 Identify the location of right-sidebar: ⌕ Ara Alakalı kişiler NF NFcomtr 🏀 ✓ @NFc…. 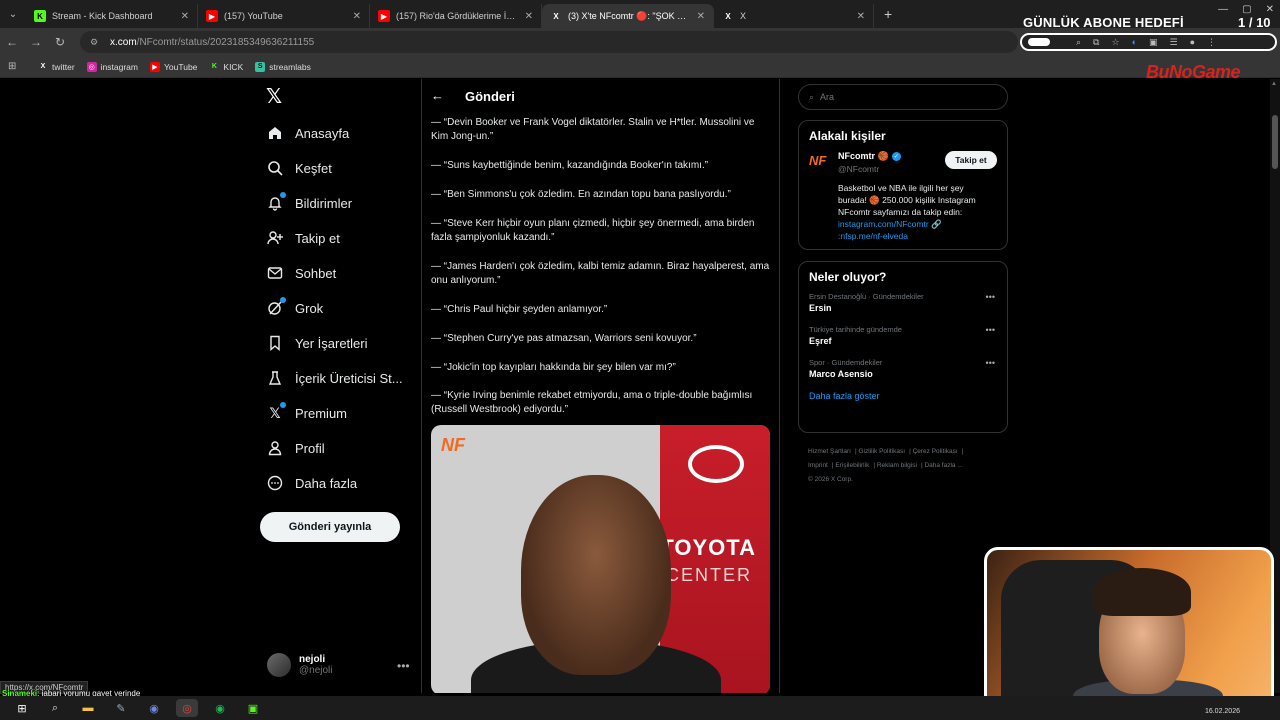
(904, 386).